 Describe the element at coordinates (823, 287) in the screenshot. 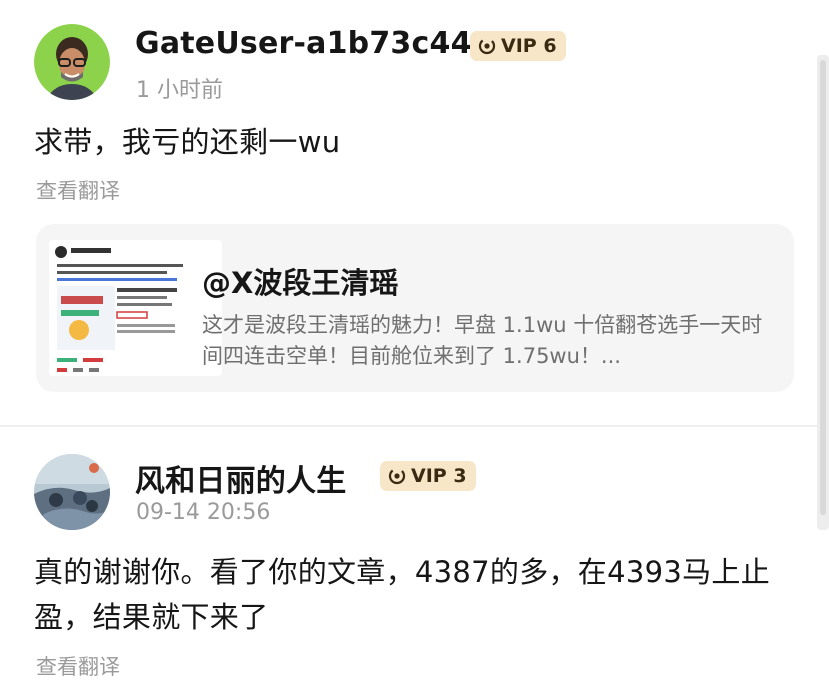

I see `scrollbar-thumb` at that location.